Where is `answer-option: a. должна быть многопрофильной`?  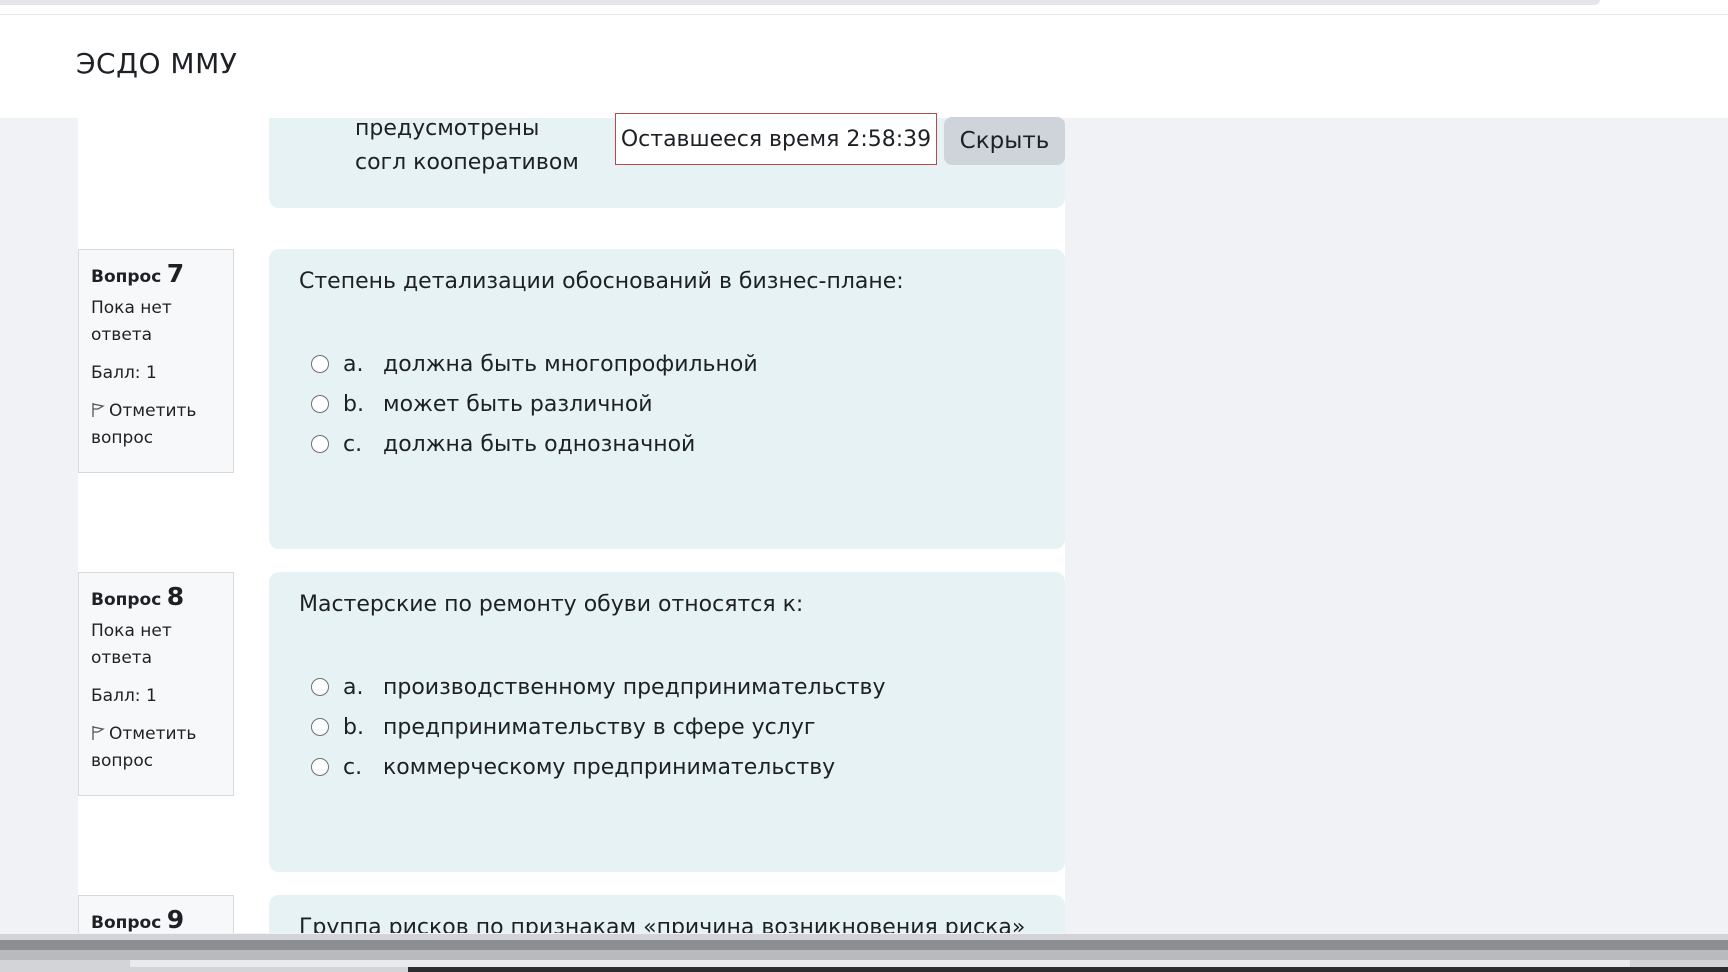
answer-option: a. должна быть многопрофильной is located at coordinates (534, 364).